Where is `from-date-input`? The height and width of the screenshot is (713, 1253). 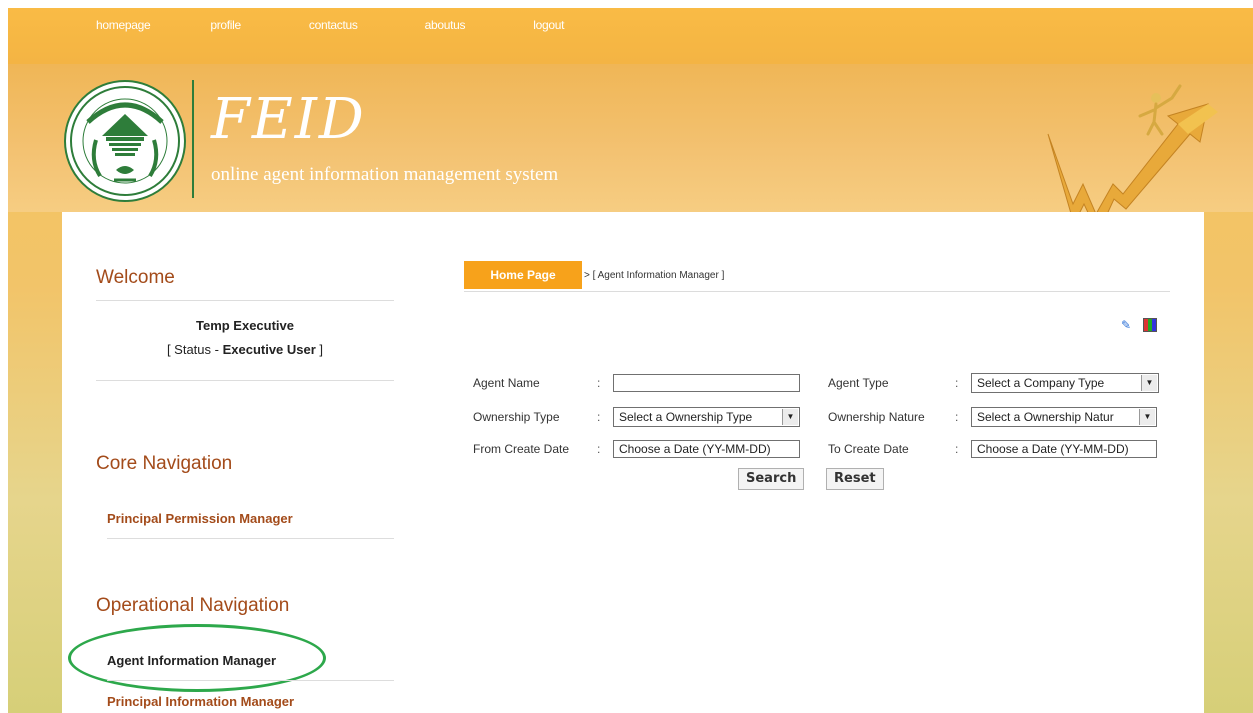
from-date-input is located at coordinates (706, 449).